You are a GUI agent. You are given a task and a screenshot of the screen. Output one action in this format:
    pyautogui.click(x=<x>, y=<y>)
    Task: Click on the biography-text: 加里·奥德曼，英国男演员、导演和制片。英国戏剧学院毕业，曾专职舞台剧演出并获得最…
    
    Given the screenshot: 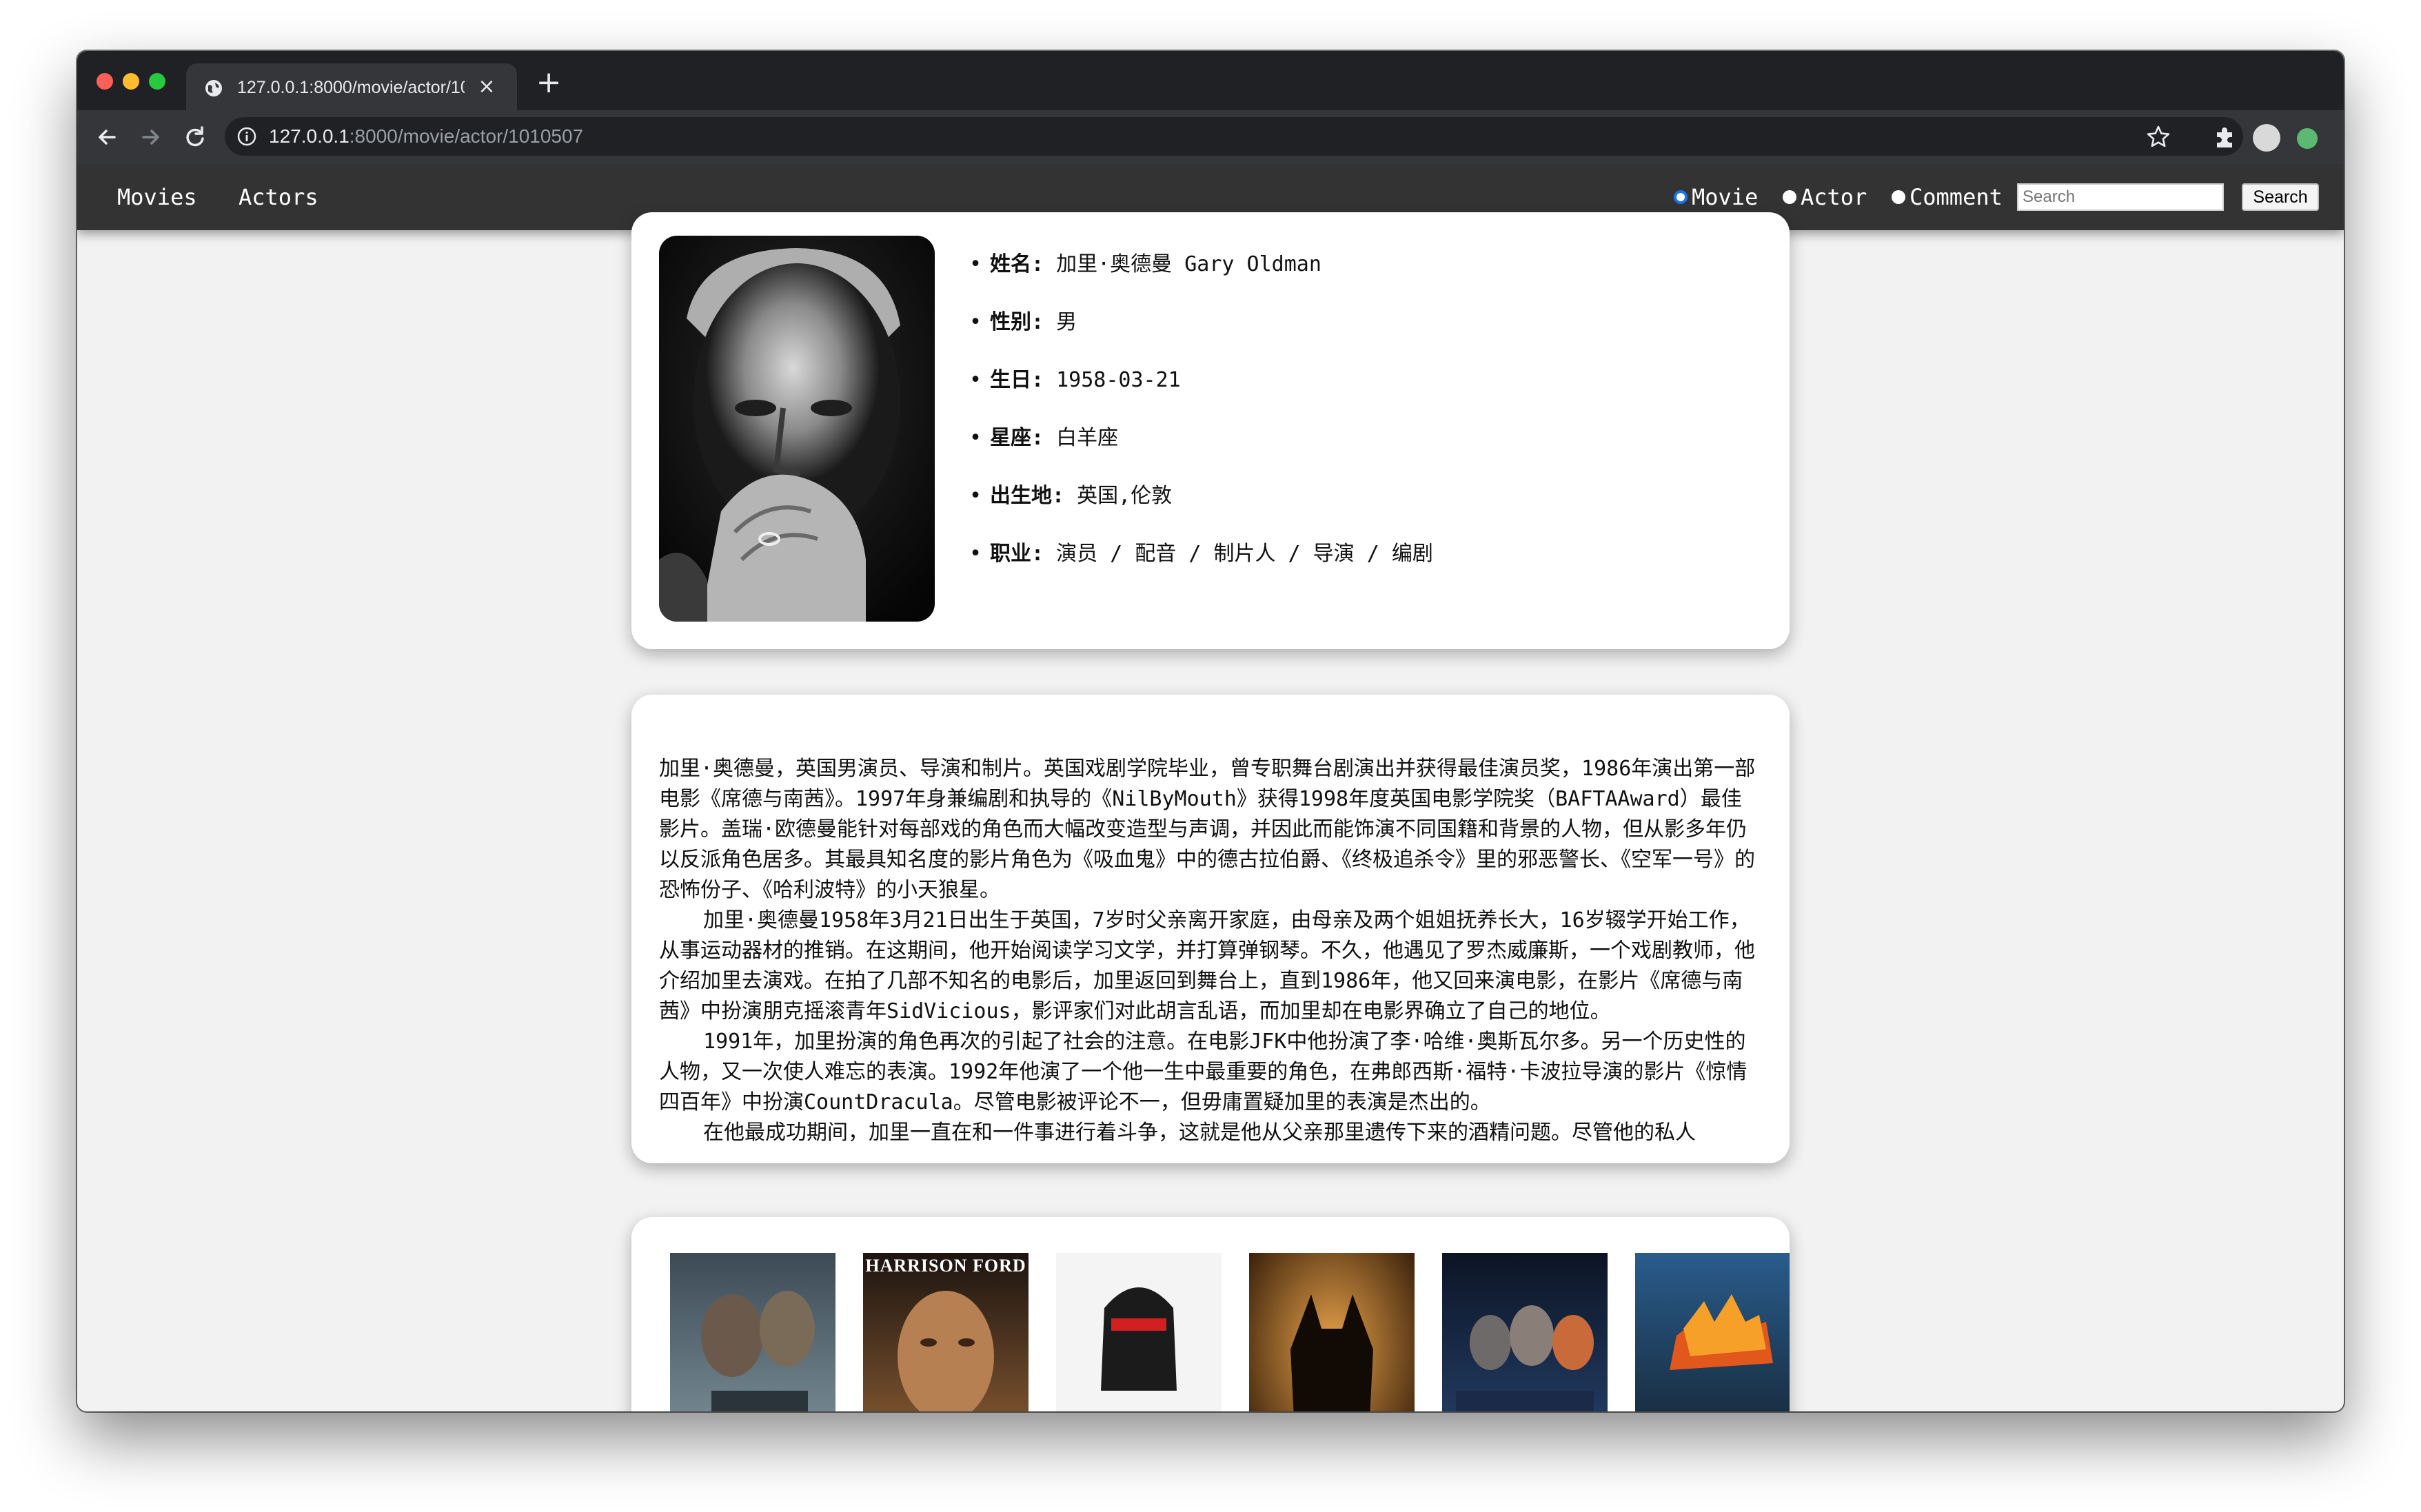 What is the action you would take?
    pyautogui.click(x=1210, y=954)
    